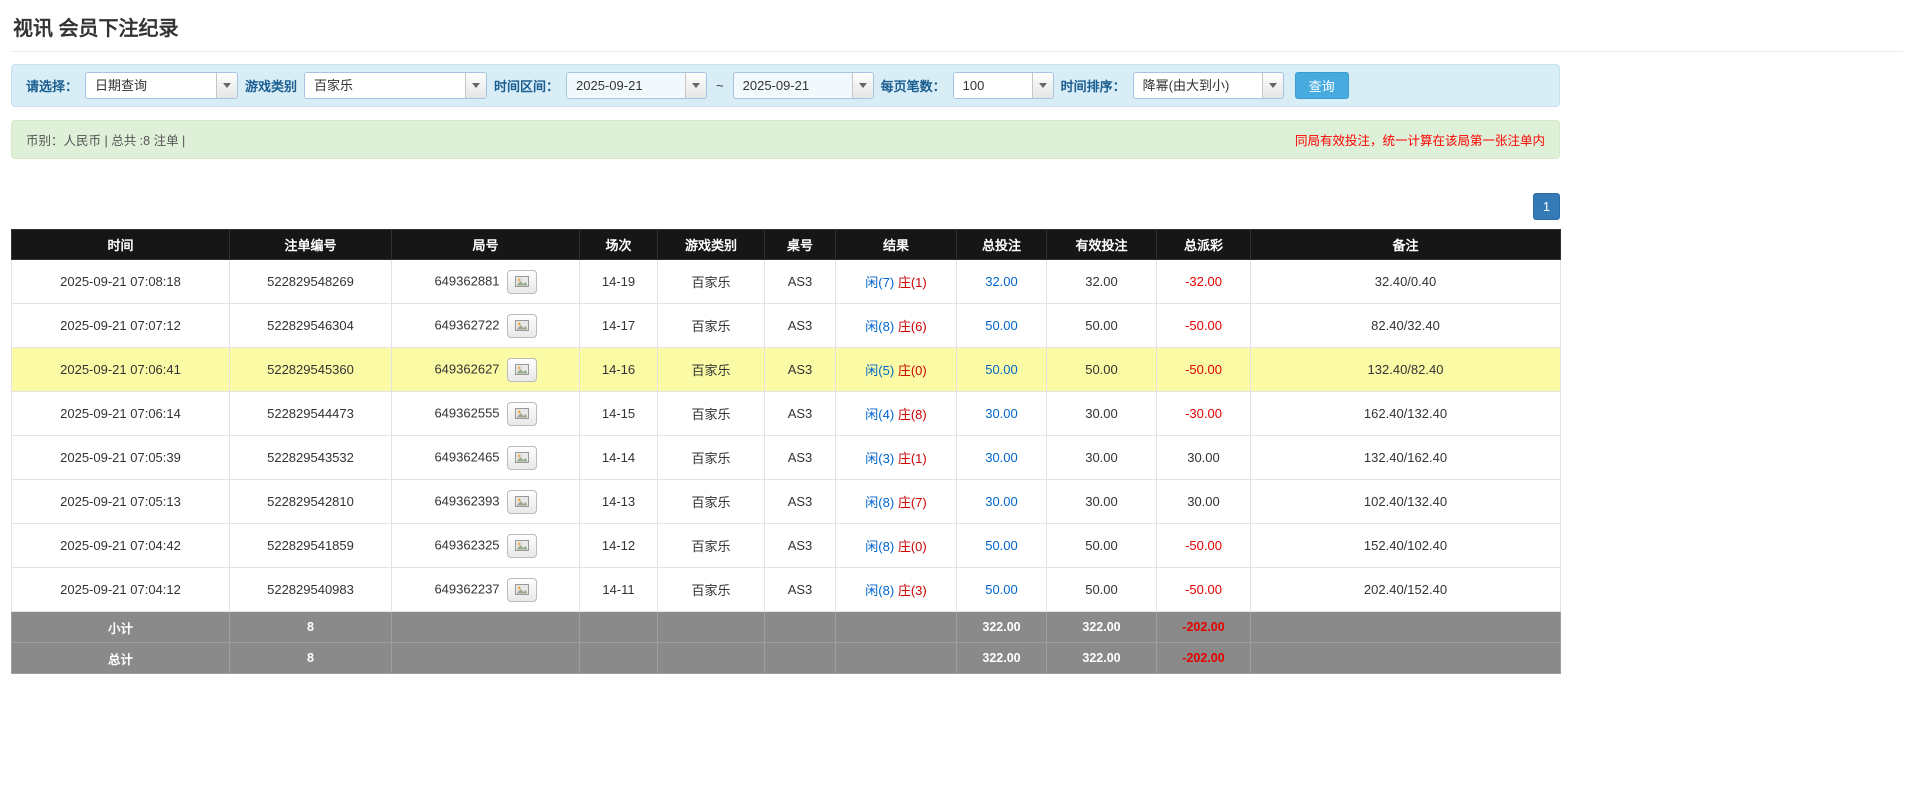 The height and width of the screenshot is (810, 1914). What do you see at coordinates (1203, 501) in the screenshot?
I see `cell-payout: 30.00` at bounding box center [1203, 501].